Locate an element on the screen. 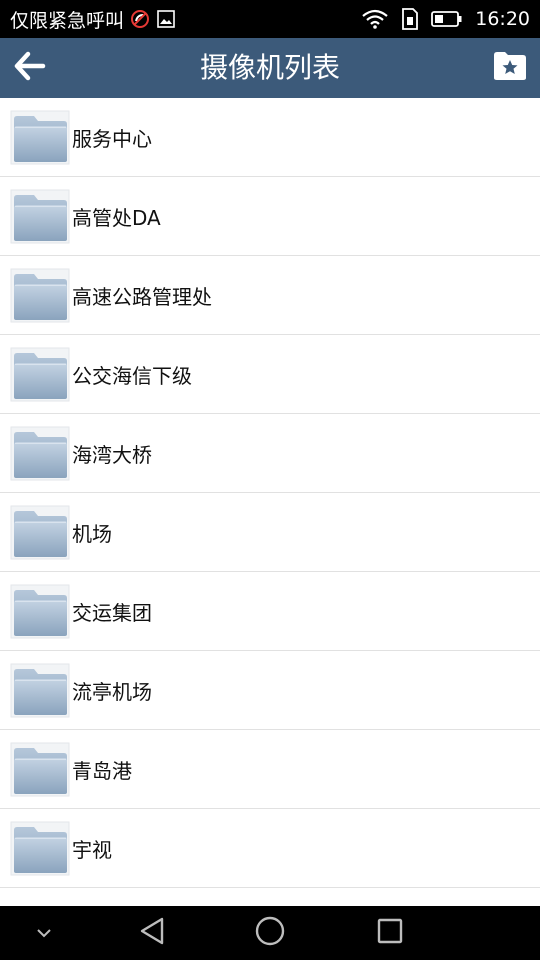  list-item: 机场 is located at coordinates (270, 532).